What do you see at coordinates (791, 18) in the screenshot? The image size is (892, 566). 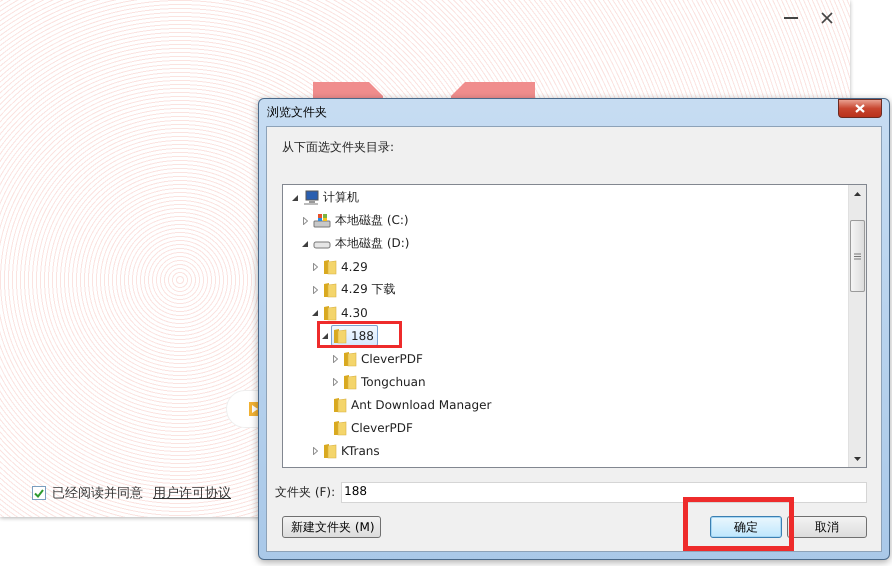 I see `minimize-icon` at bounding box center [791, 18].